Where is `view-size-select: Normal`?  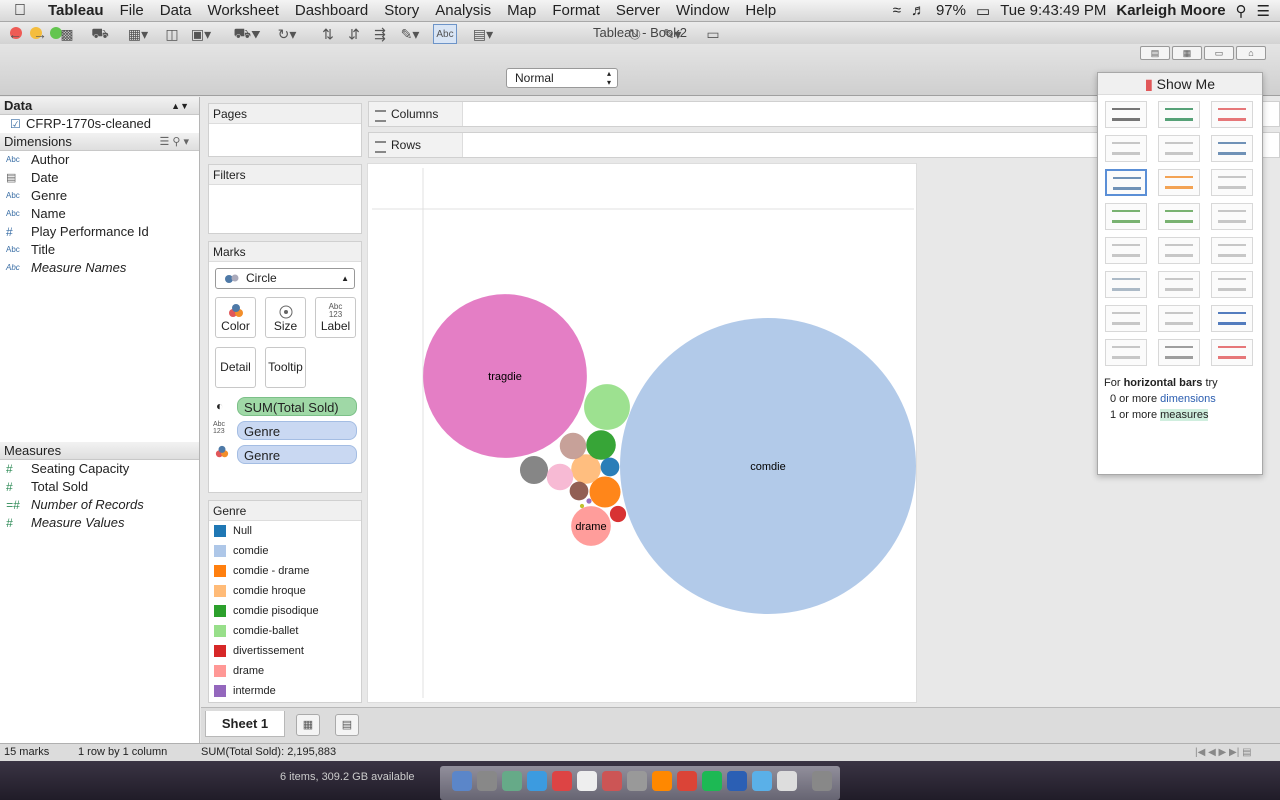
view-size-select: Normal is located at coordinates (562, 78).